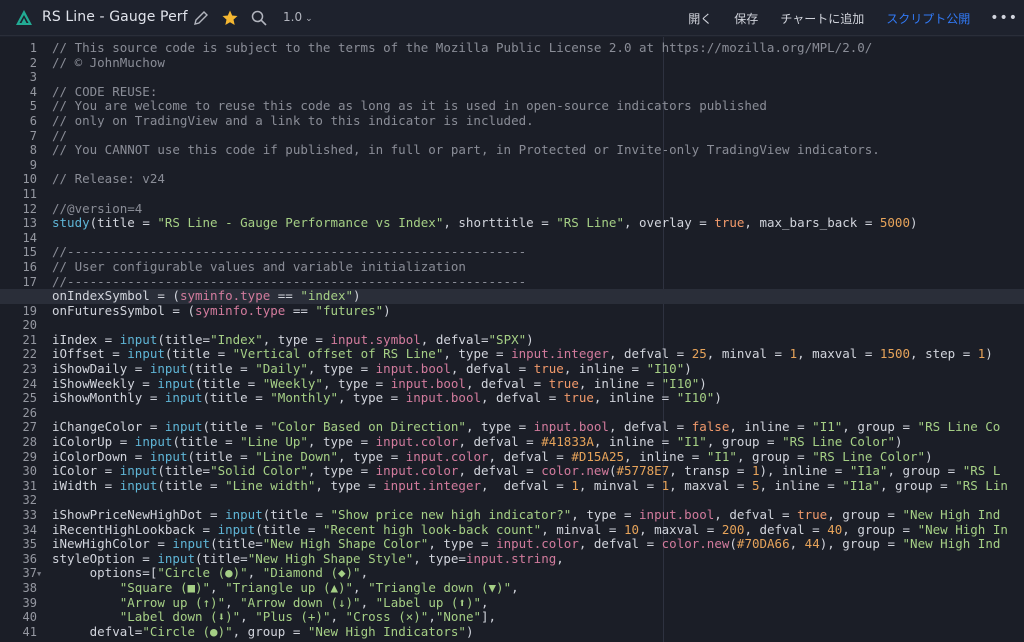 The height and width of the screenshot is (642, 1024). Describe the element at coordinates (33, 106) in the screenshot. I see `line-number: 5` at that location.